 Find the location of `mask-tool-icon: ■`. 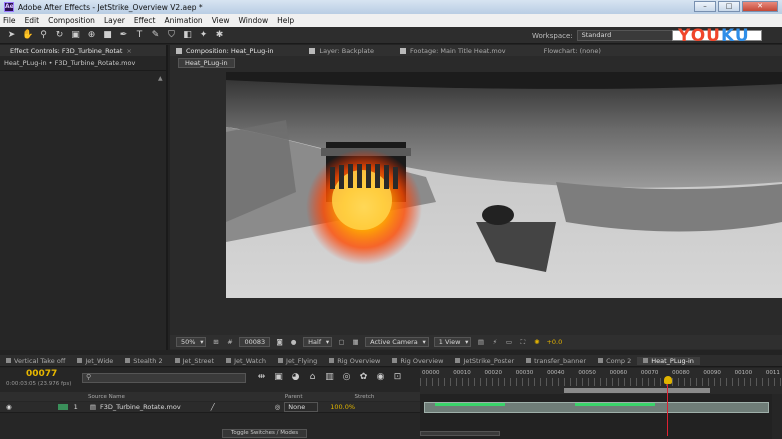

mask-tool-icon: ■ is located at coordinates (107, 35).